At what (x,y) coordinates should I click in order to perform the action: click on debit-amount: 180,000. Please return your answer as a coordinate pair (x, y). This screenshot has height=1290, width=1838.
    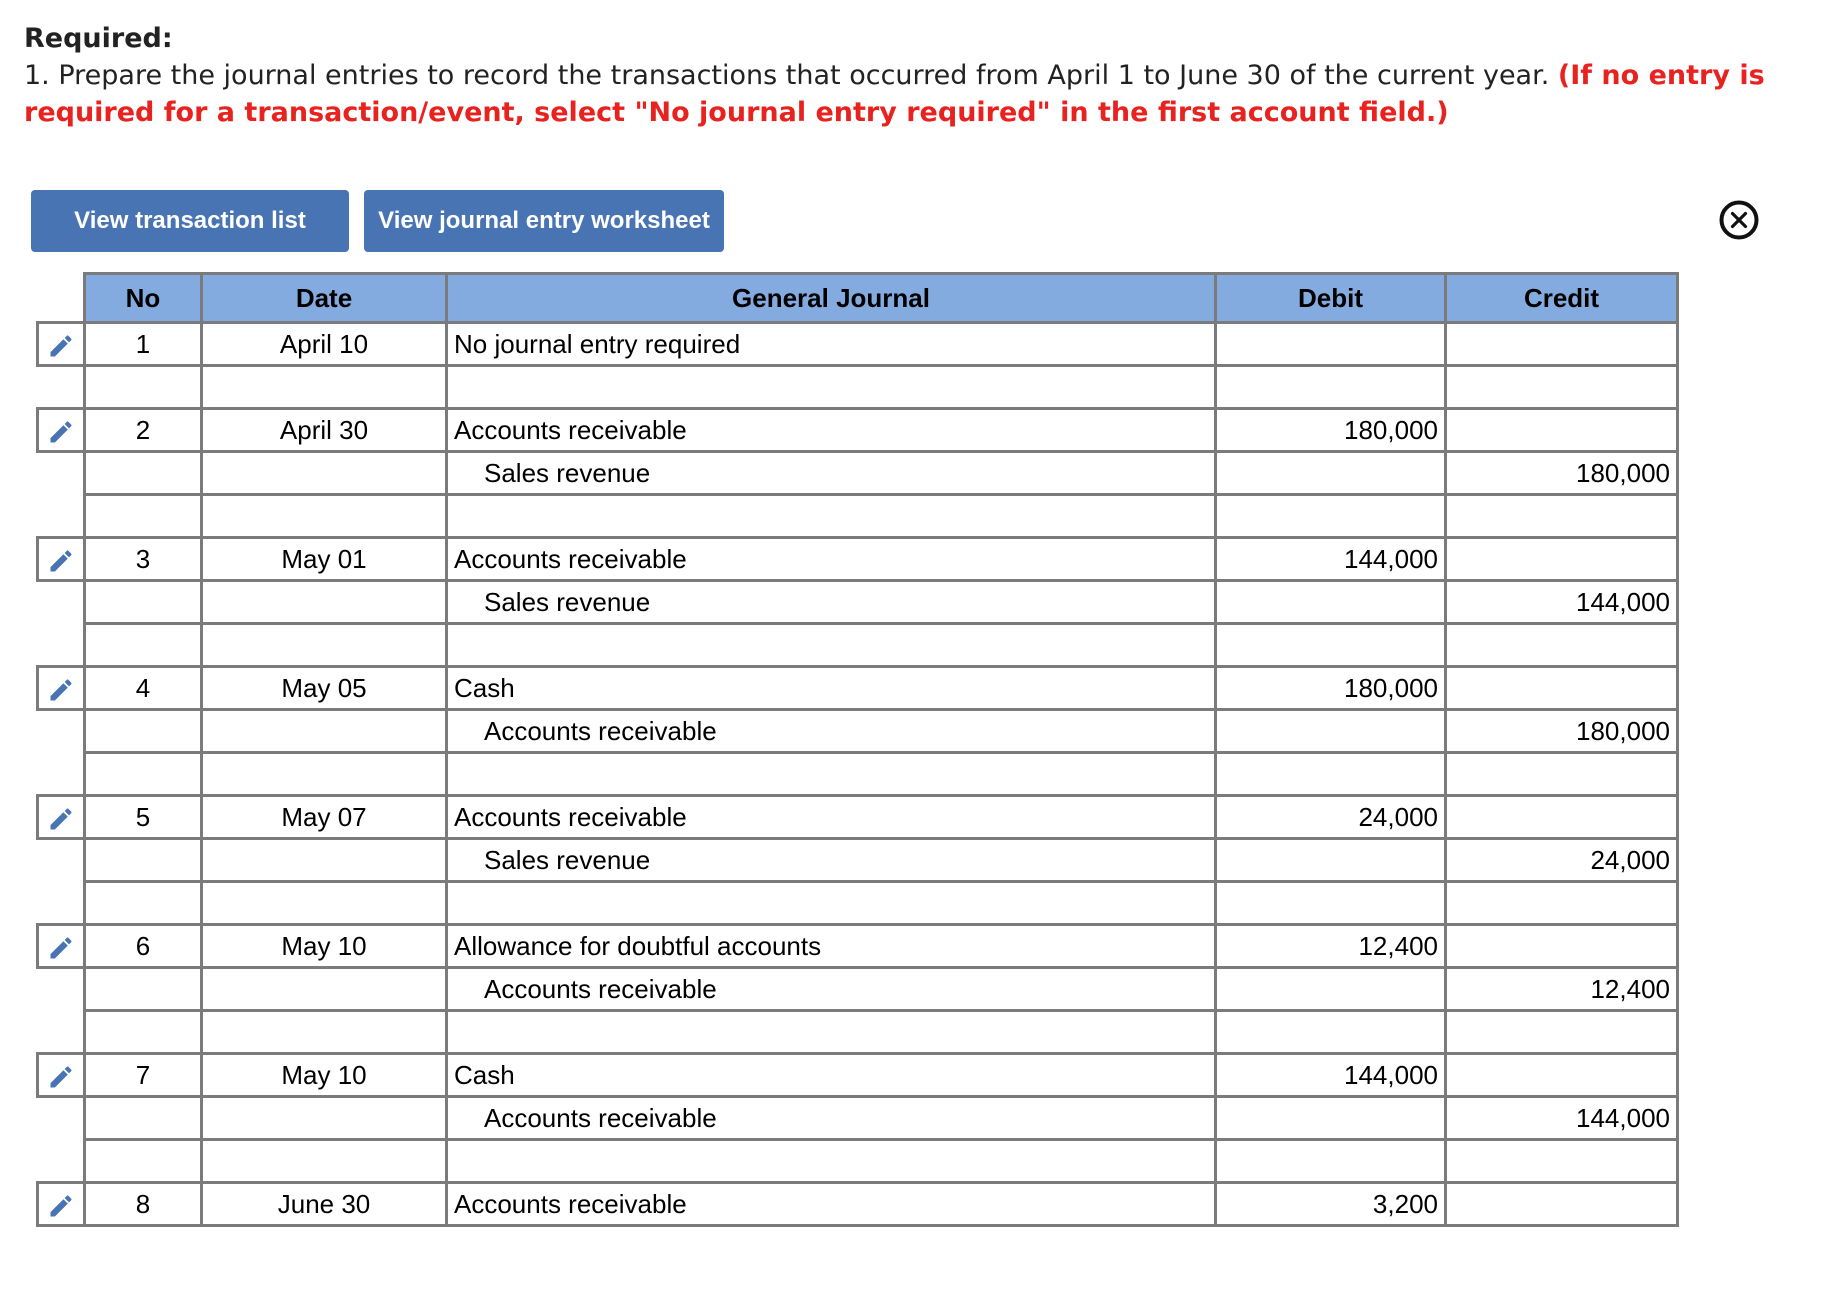
    Looking at the image, I should click on (1330, 688).